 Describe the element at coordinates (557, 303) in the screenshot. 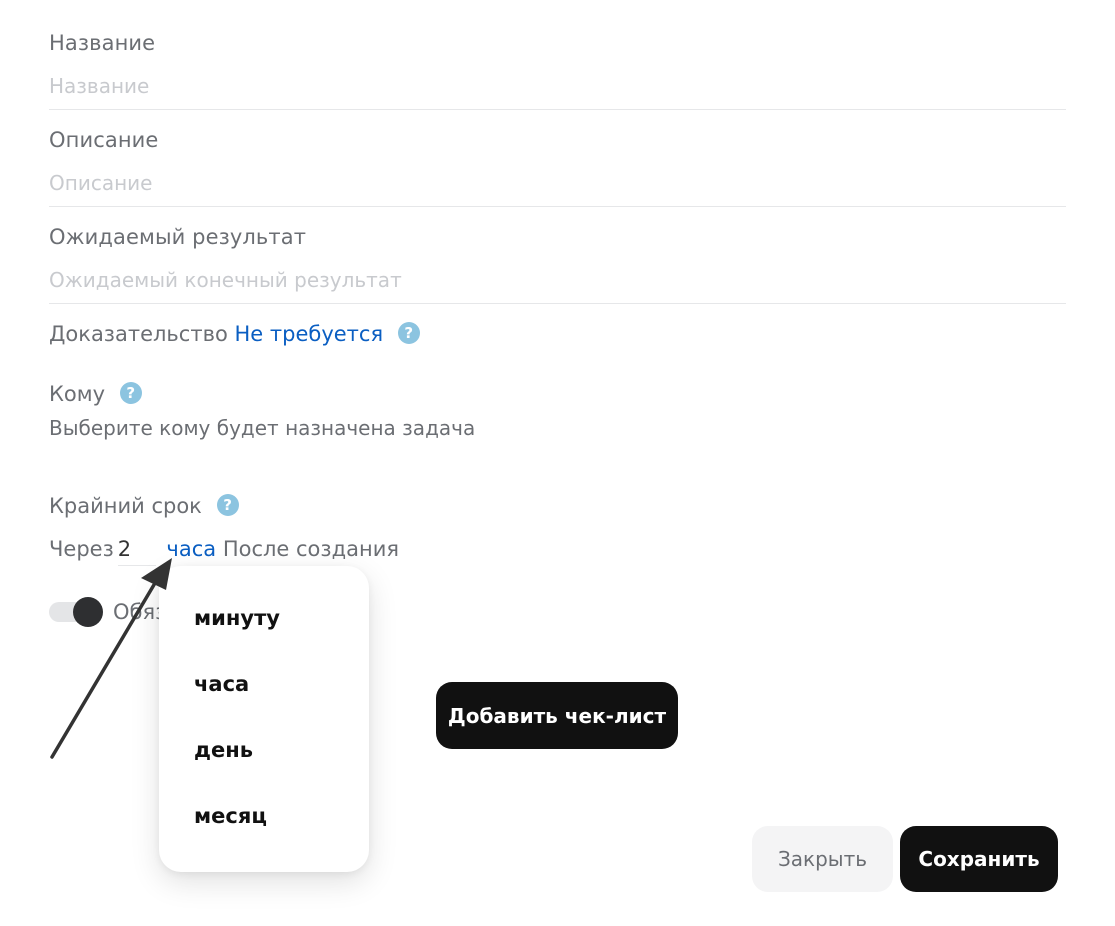

I see `expected-result-divider` at that location.